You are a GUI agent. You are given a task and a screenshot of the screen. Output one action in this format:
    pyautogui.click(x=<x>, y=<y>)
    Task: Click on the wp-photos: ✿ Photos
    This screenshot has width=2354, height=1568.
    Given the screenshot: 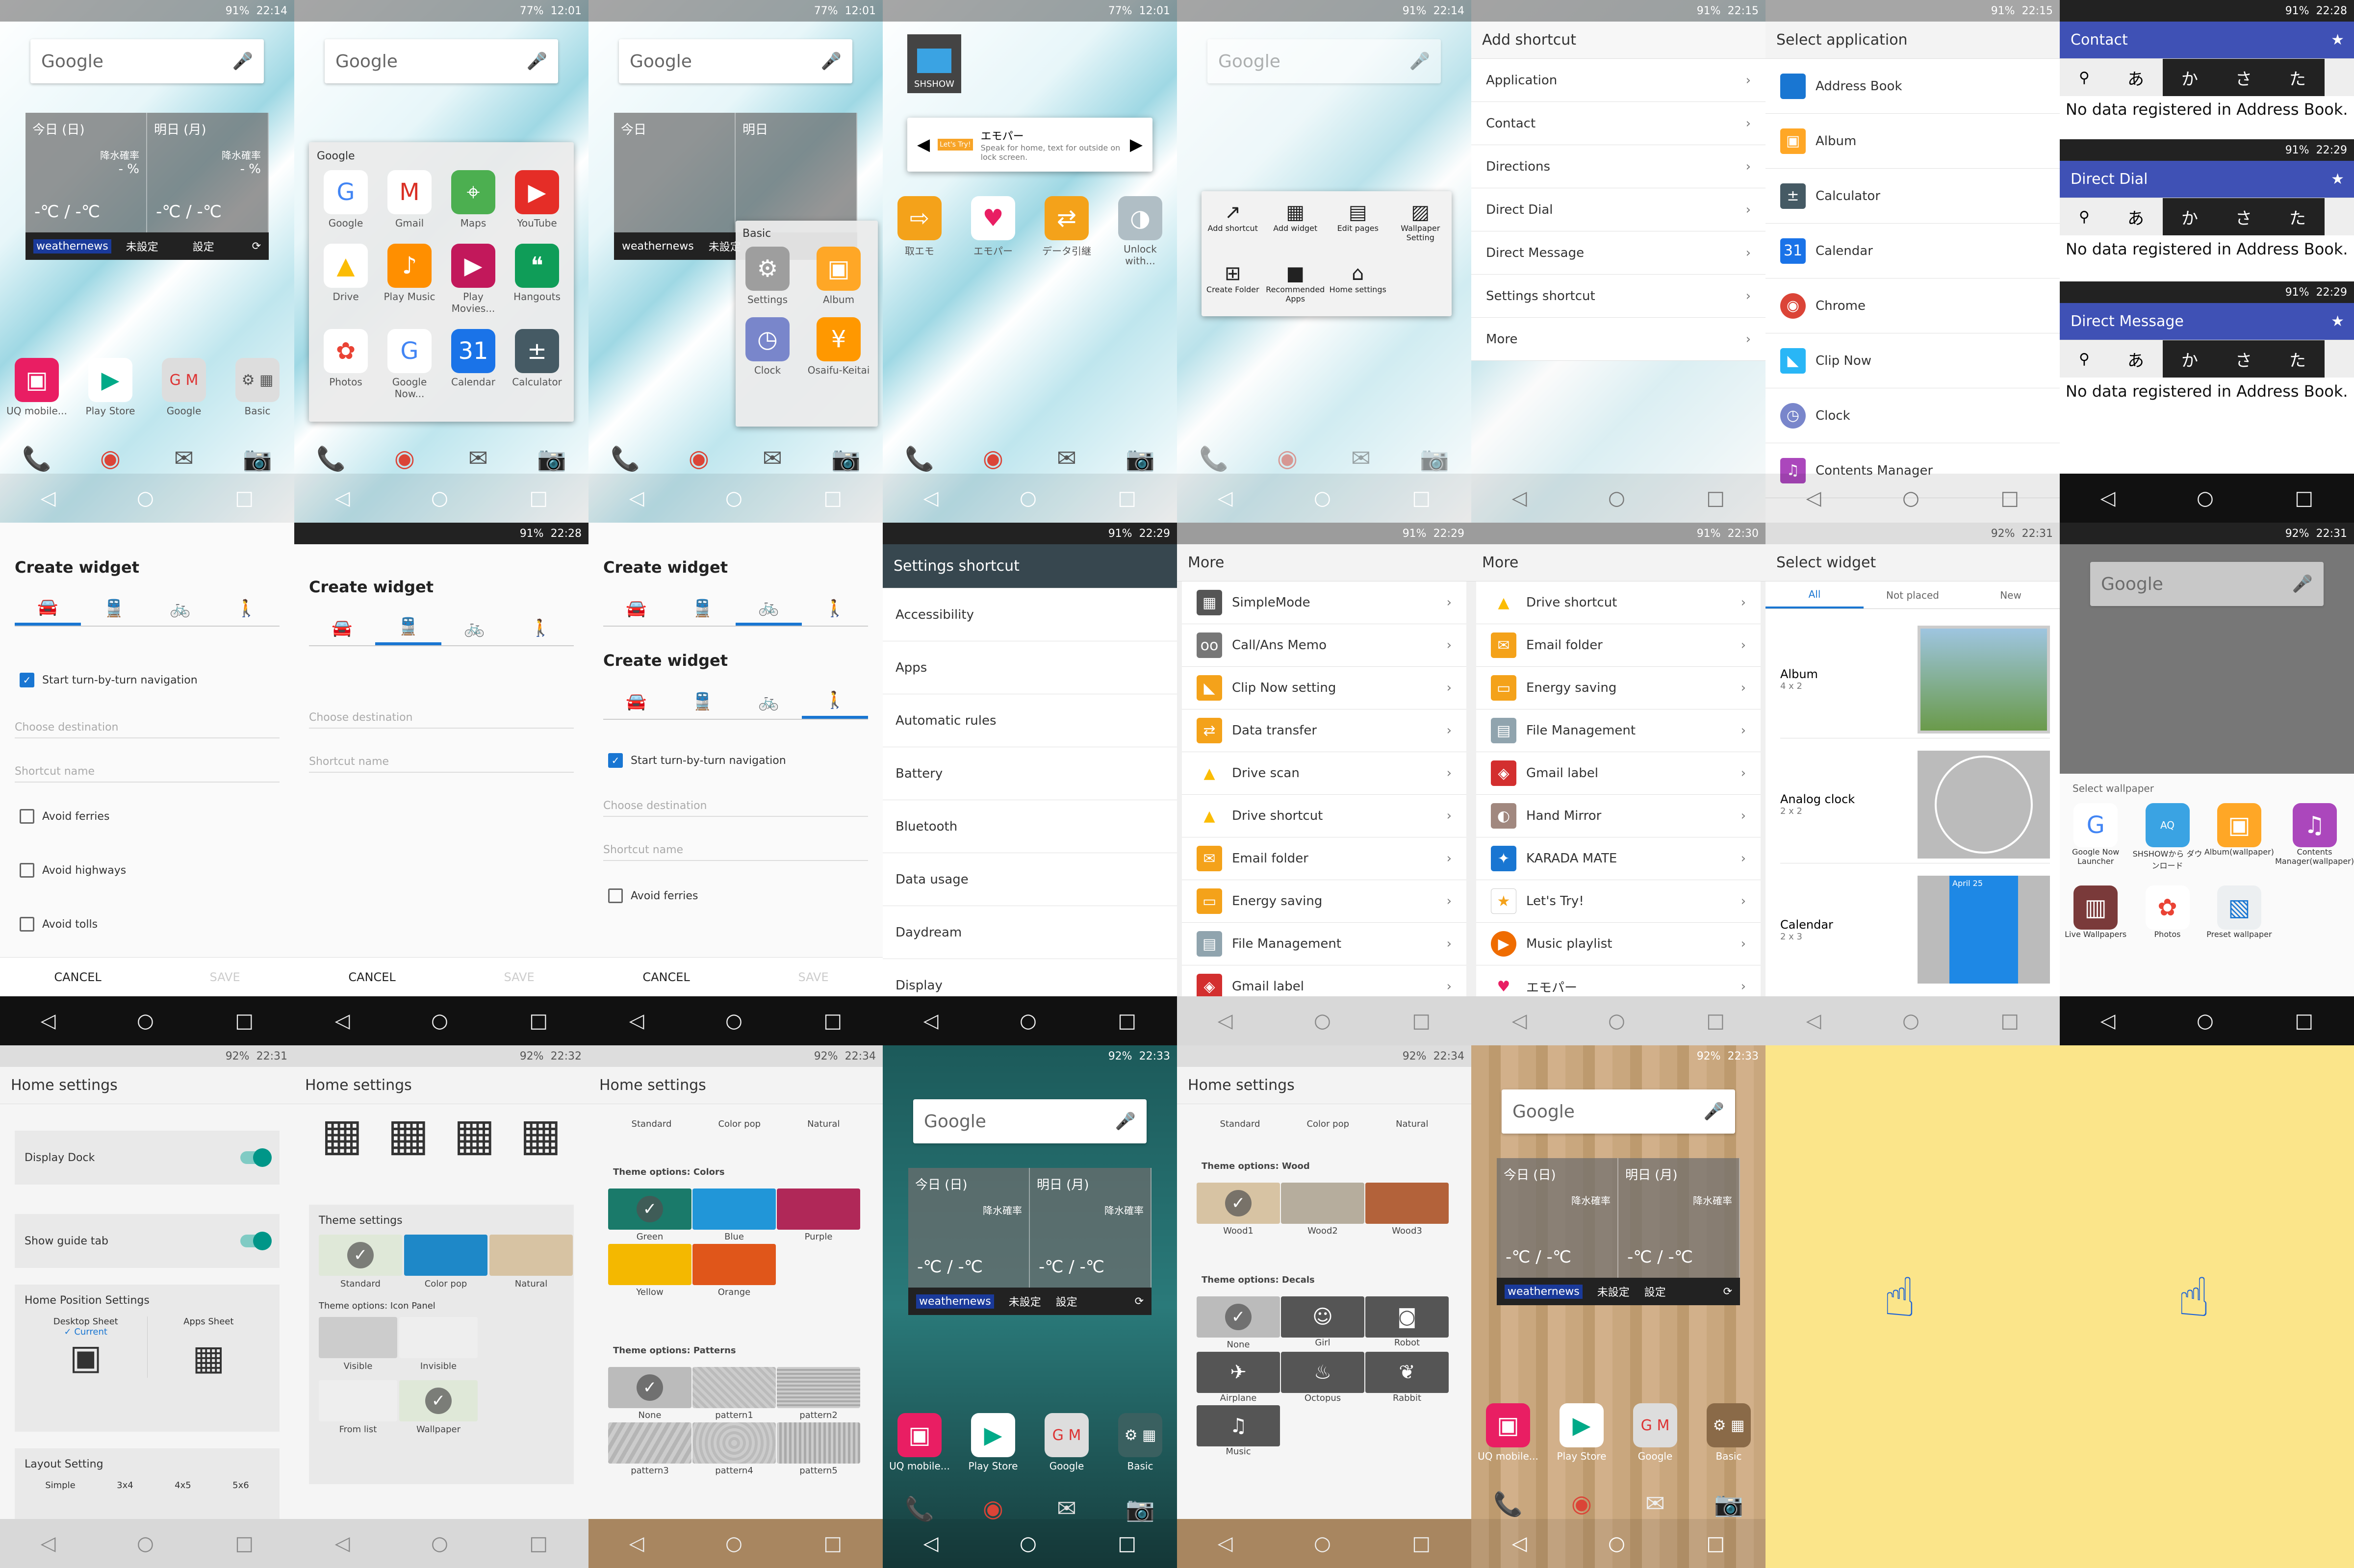 What is the action you would take?
    pyautogui.click(x=2167, y=912)
    